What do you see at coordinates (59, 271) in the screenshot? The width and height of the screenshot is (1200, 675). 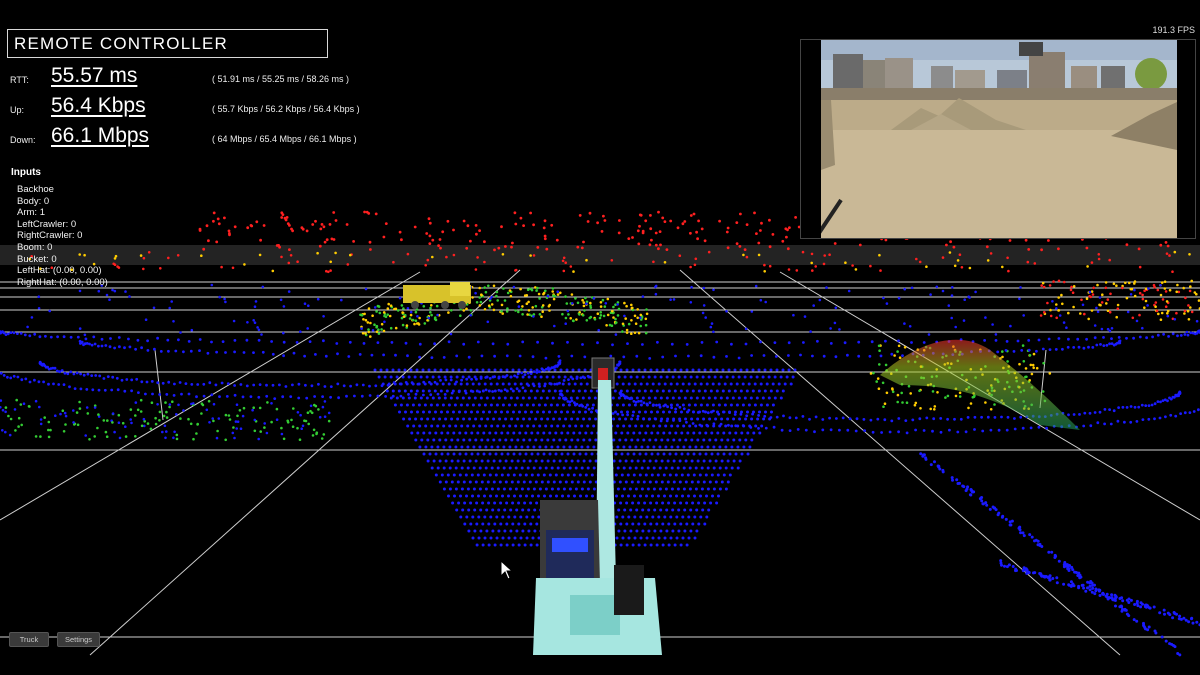 I see `input-item: LeftHat: (0.00, 0.00)` at bounding box center [59, 271].